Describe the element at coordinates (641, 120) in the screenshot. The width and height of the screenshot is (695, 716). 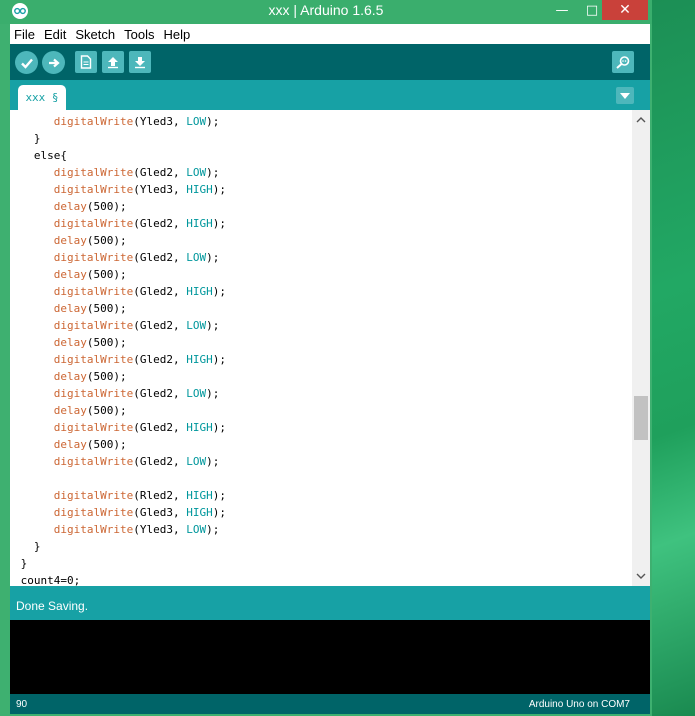
I see `scroll-up-icon` at that location.